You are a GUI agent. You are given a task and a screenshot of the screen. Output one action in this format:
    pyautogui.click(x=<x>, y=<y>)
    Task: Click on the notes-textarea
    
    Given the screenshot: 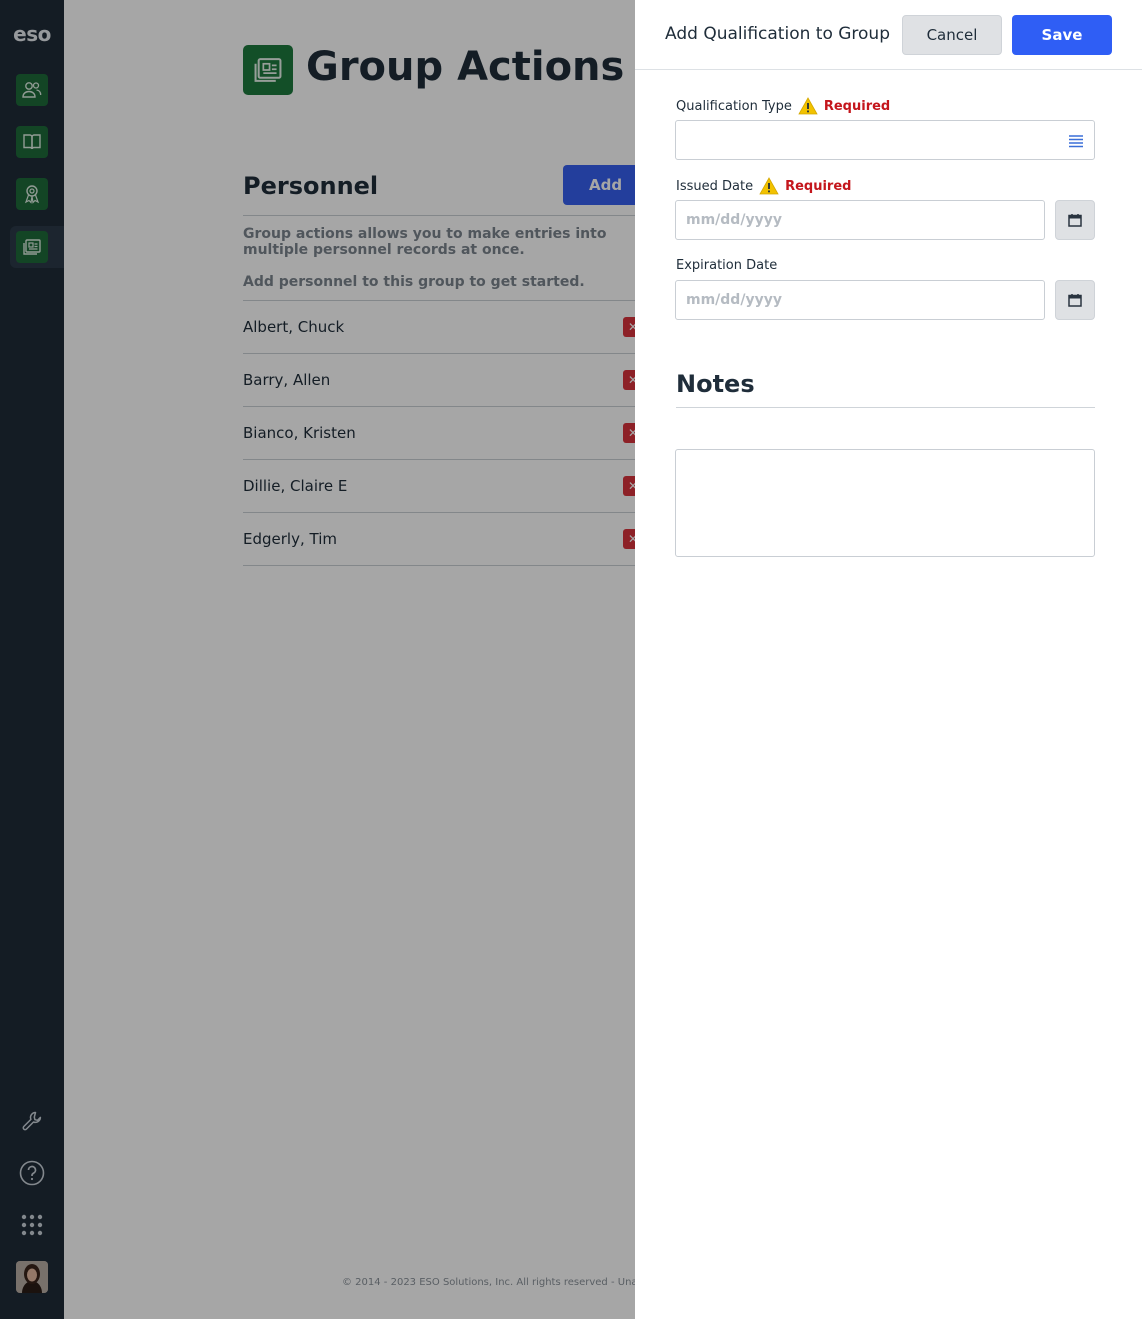 What is the action you would take?
    pyautogui.click(x=885, y=503)
    